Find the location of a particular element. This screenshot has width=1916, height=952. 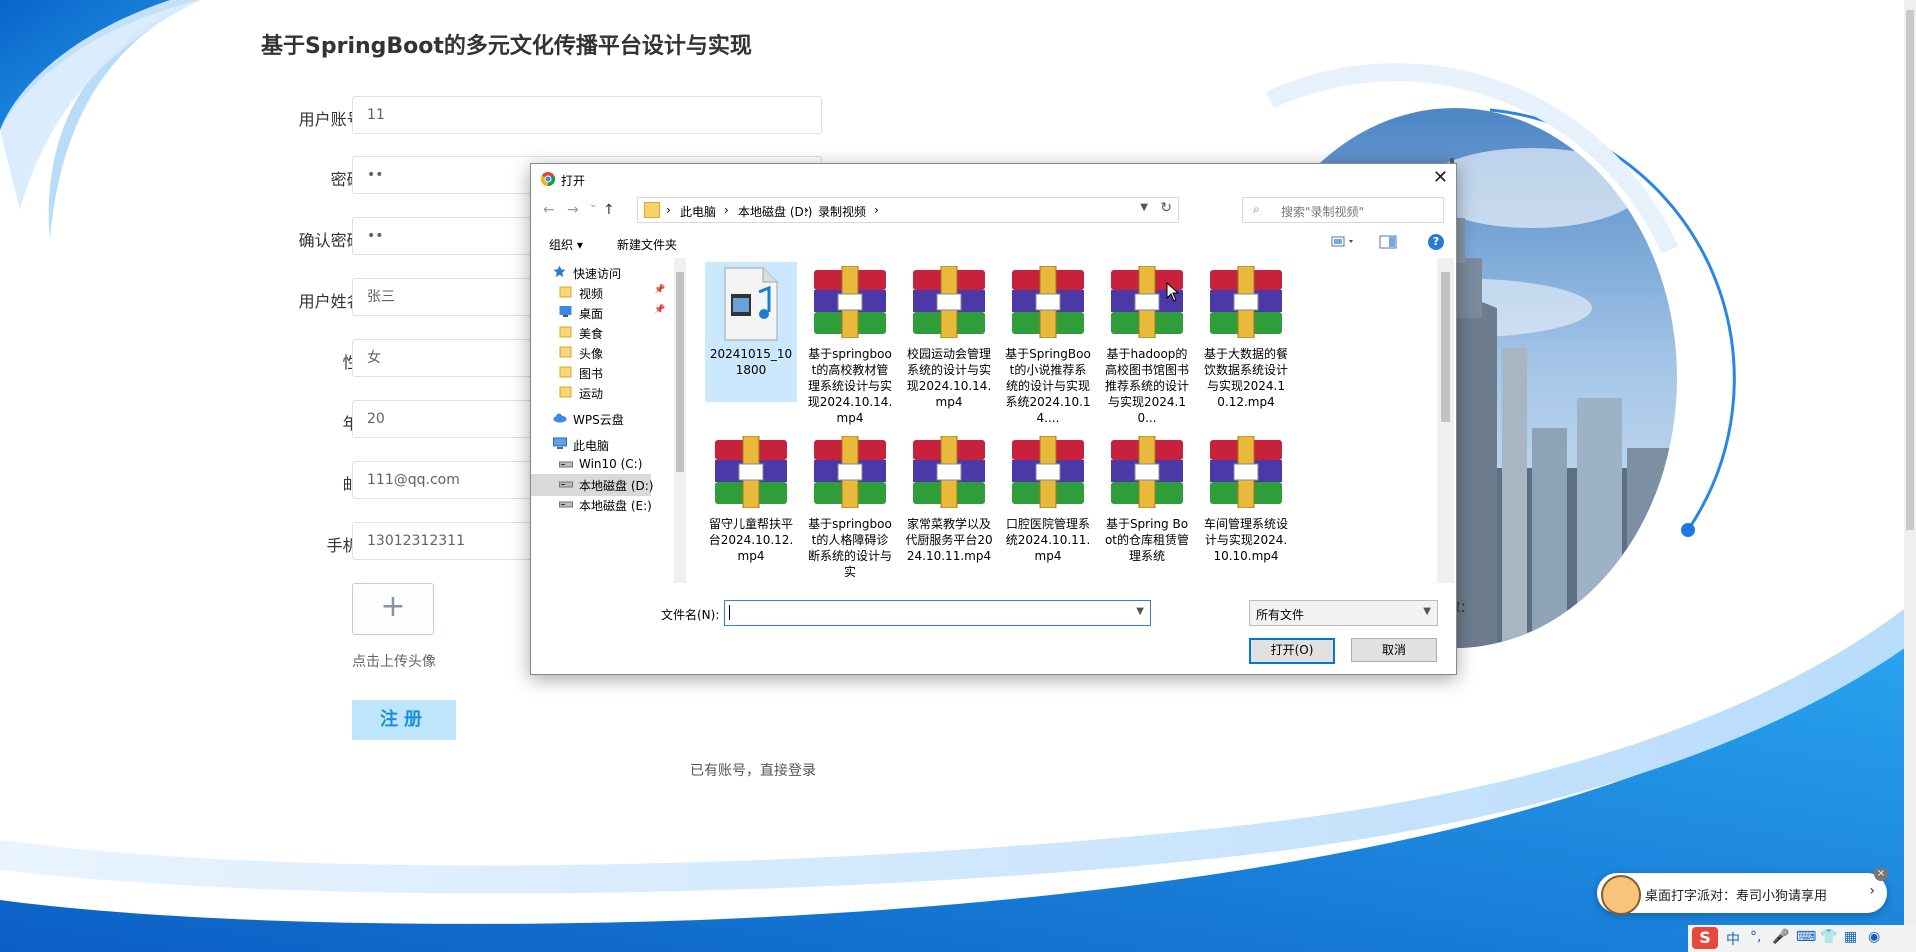

toolbox-icon: ▦ is located at coordinates (1850, 937).